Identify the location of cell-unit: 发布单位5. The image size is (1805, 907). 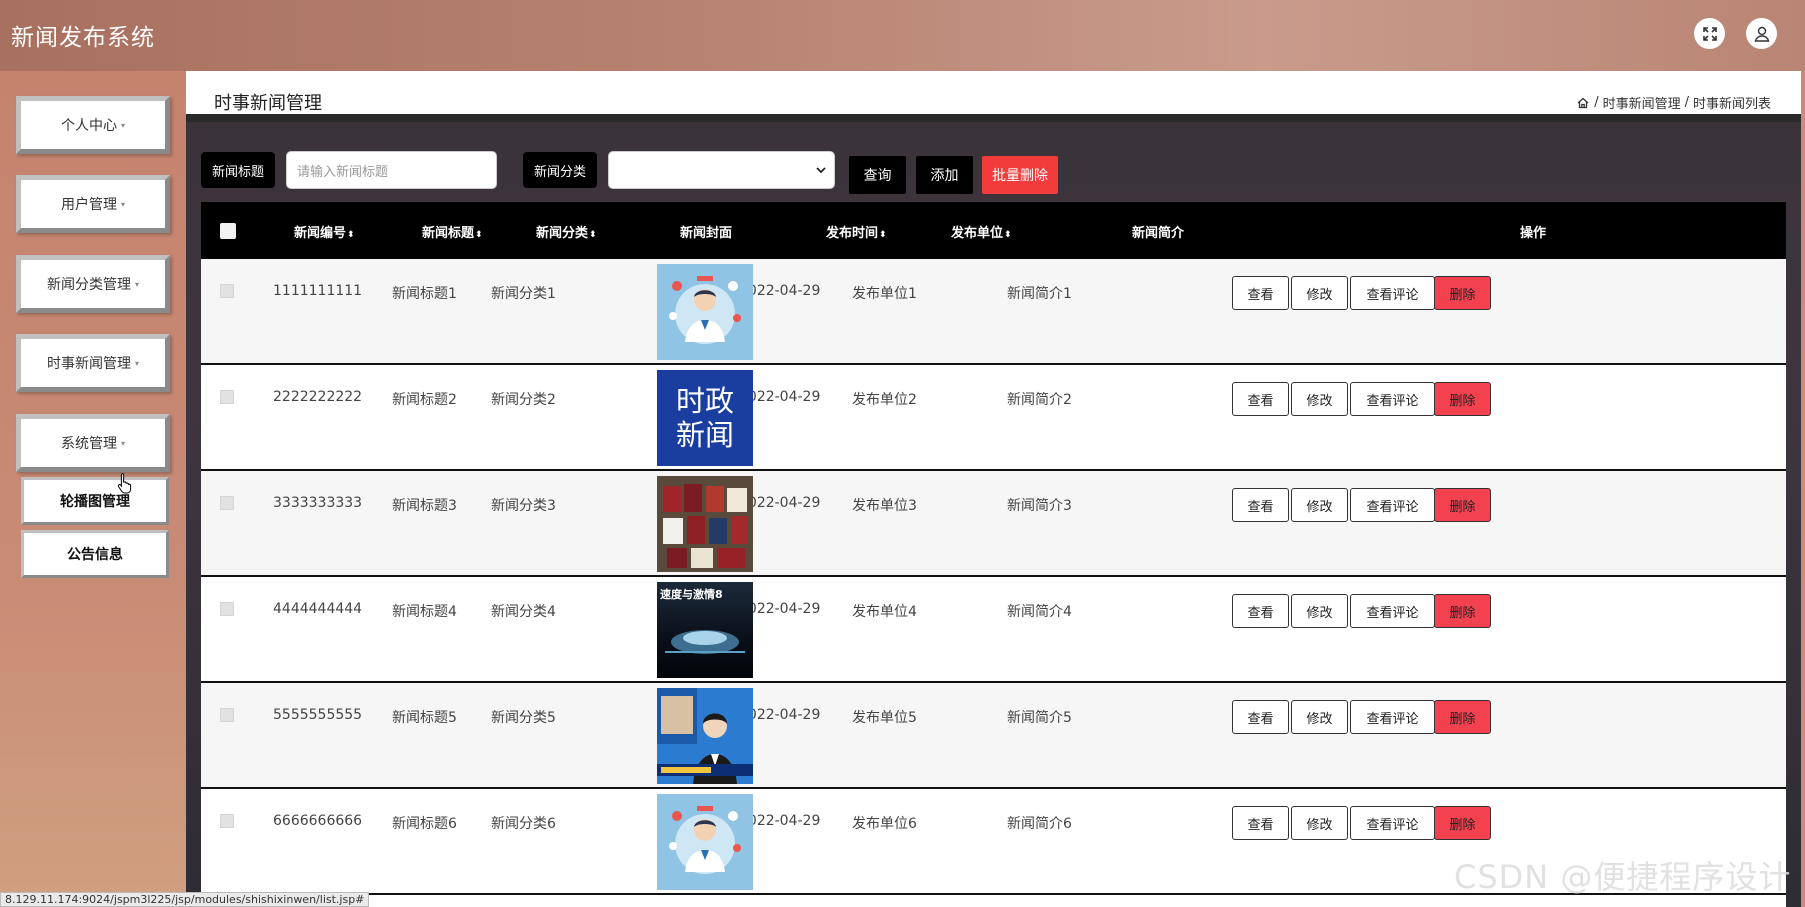
(884, 718).